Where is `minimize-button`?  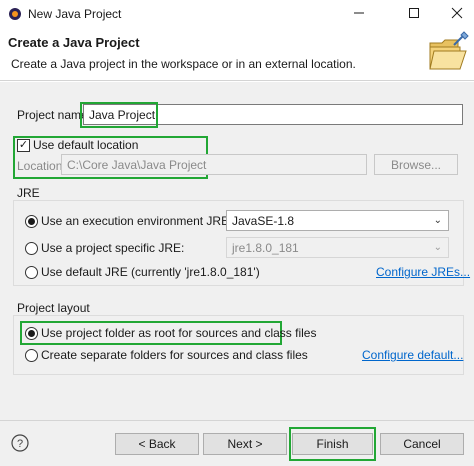
minimize-button is located at coordinates (359, 14).